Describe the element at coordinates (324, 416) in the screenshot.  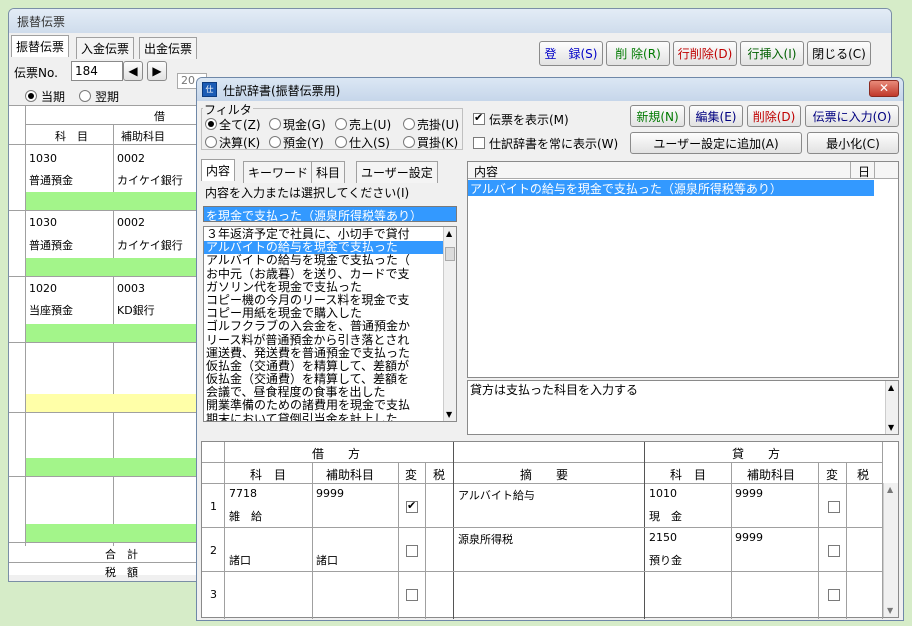
I see `list-item: 期末において貸倒引当金を計上した` at that location.